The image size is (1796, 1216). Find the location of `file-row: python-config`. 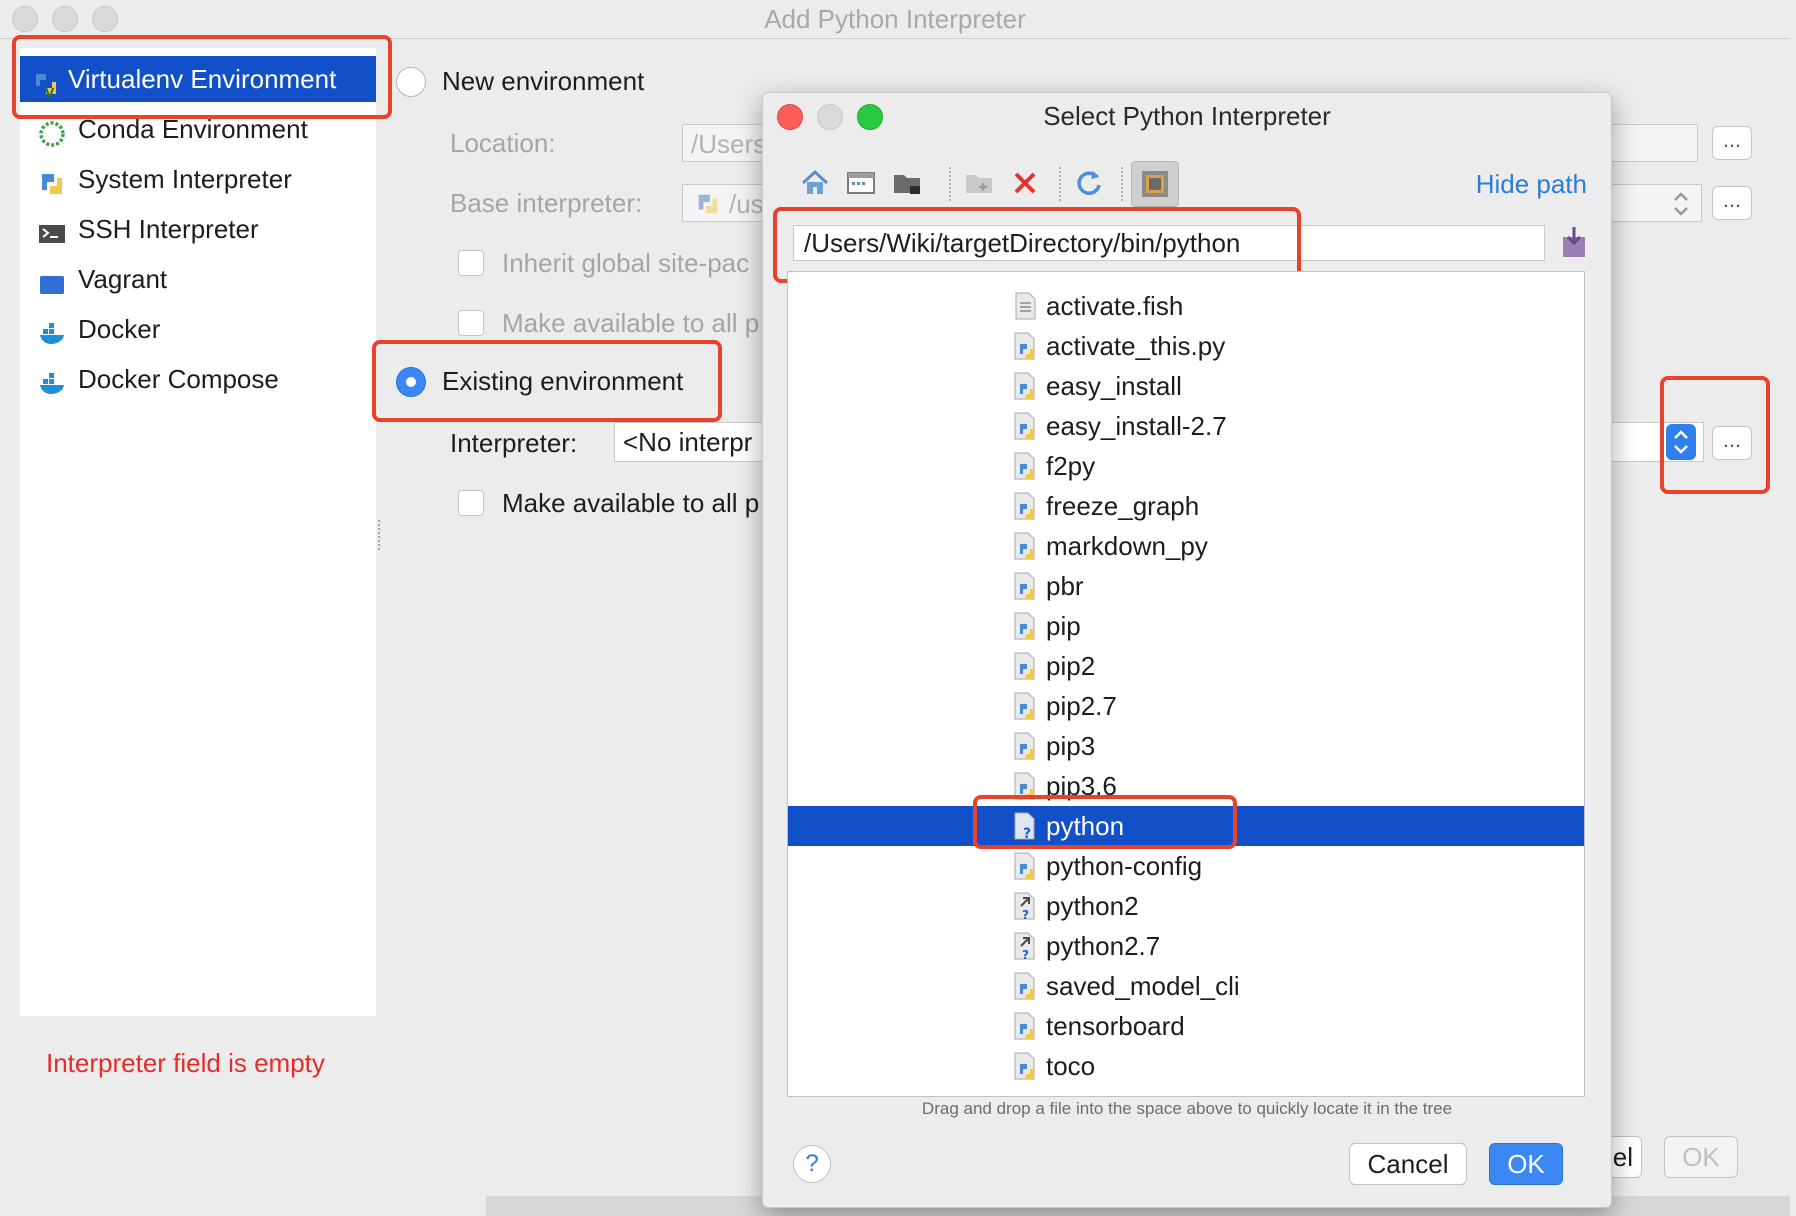

file-row: python-config is located at coordinates (1186, 866).